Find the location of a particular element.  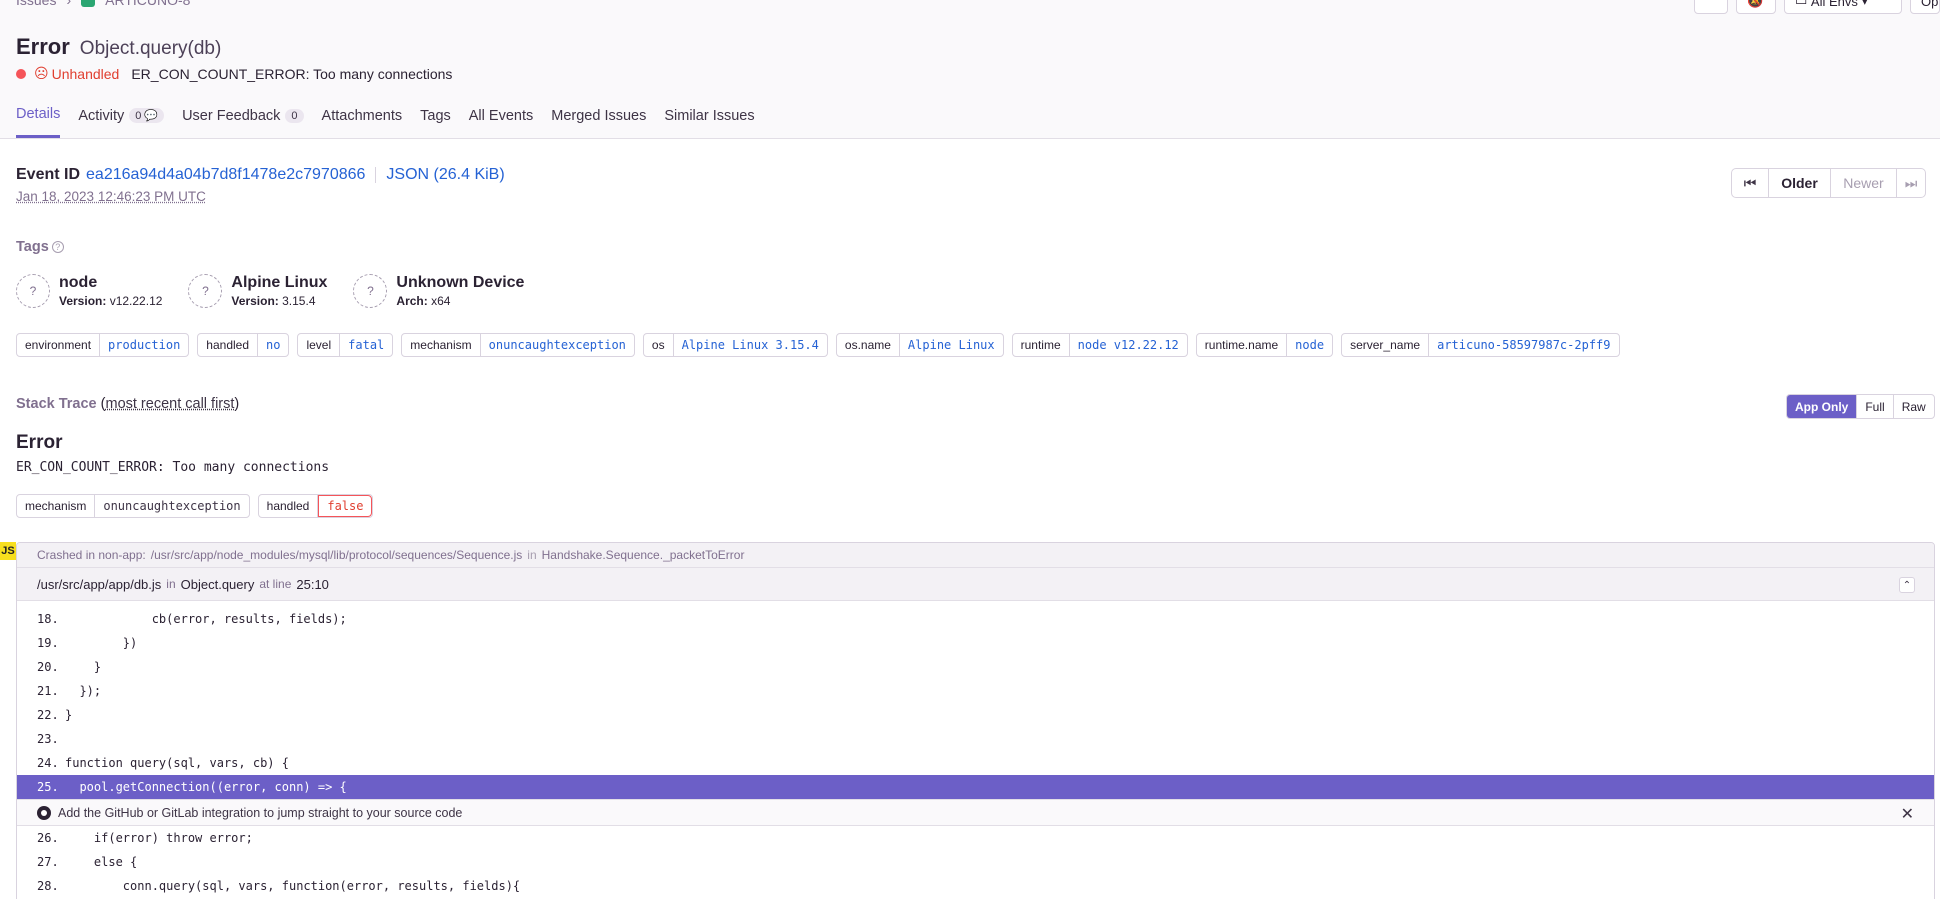

exception-type: Error is located at coordinates (39, 442).